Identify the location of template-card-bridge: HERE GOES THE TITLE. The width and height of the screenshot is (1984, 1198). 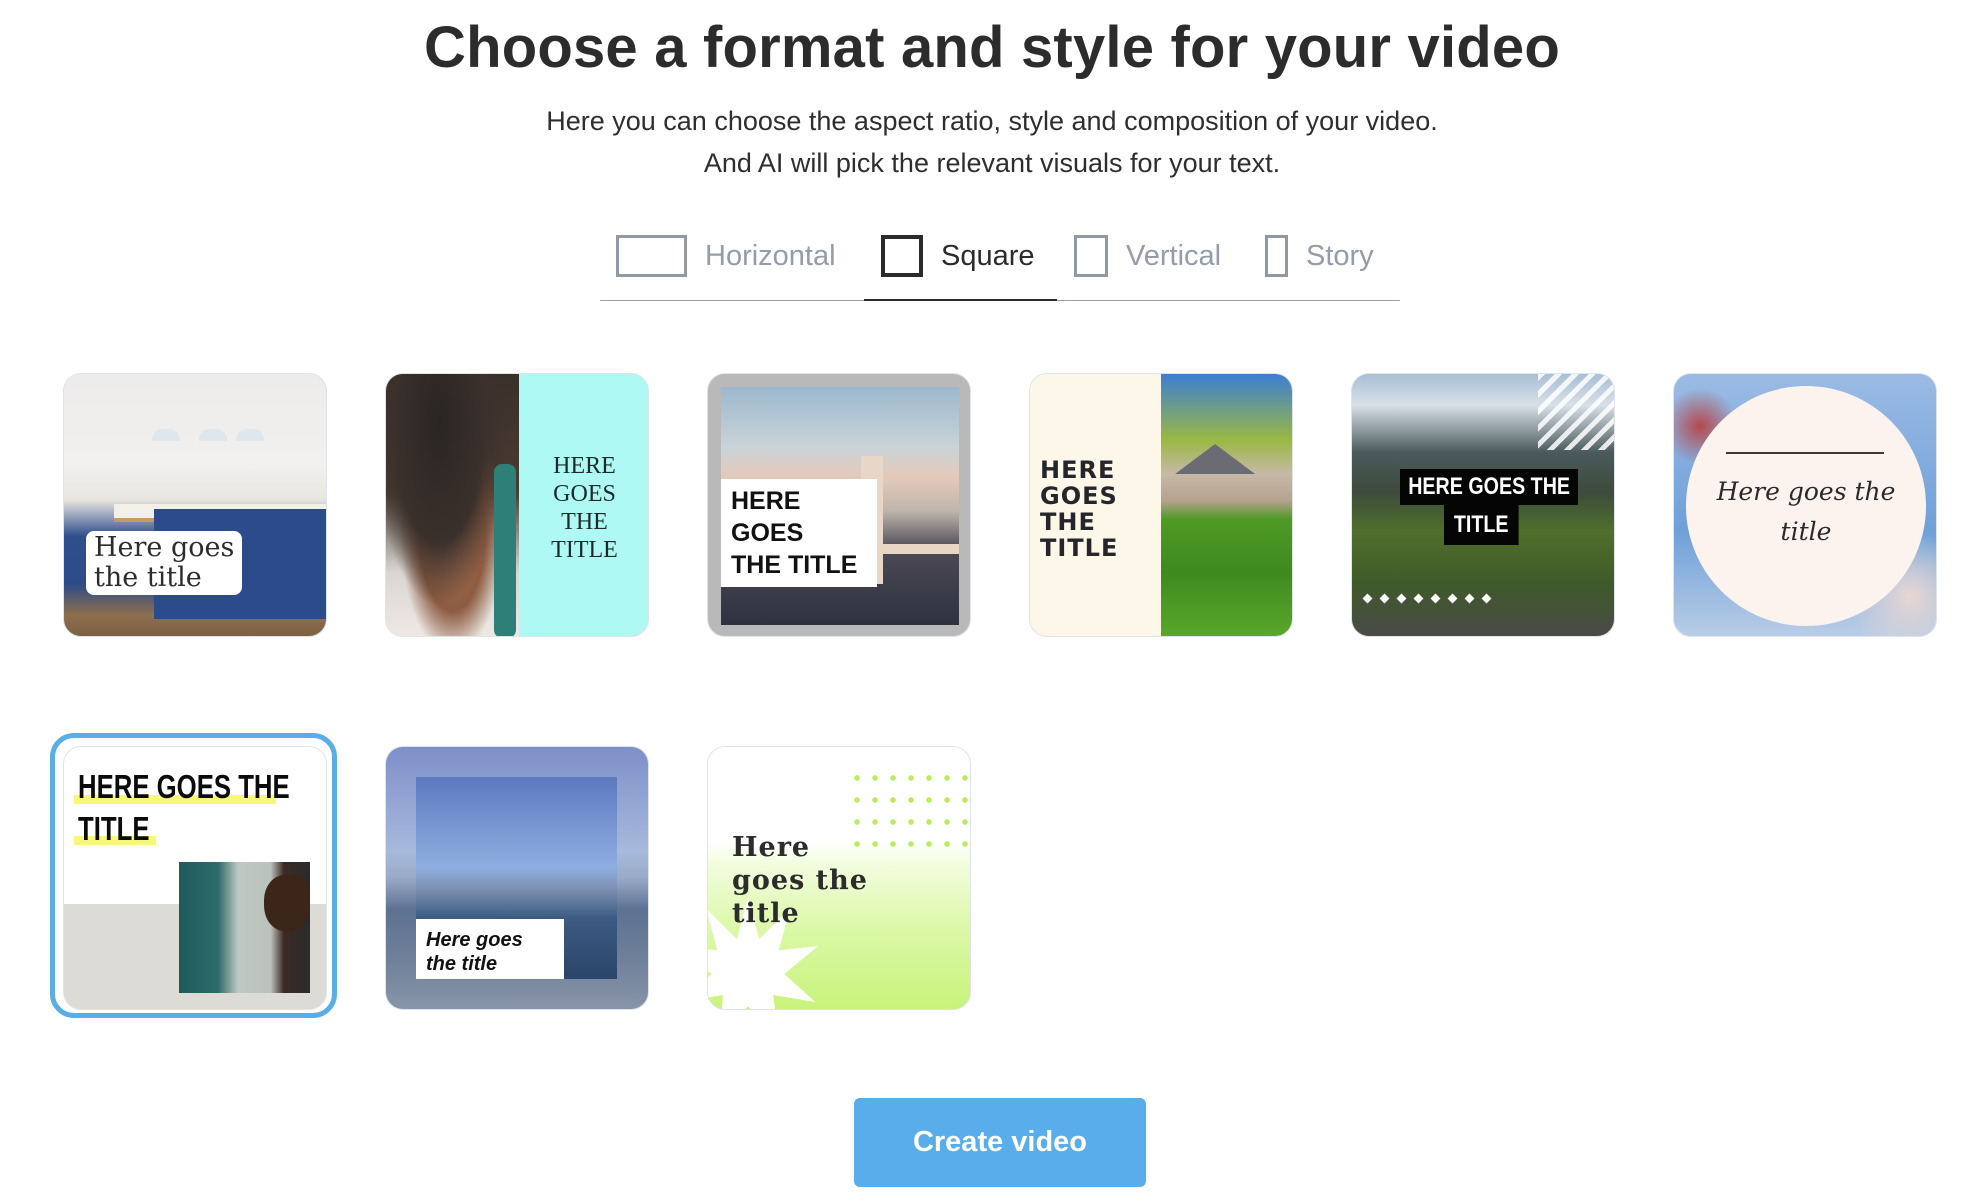
(839, 505).